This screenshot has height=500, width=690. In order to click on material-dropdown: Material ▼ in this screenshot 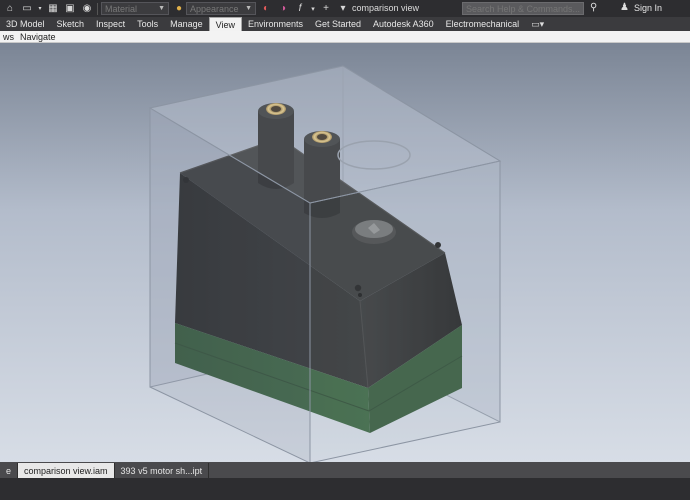, I will do `click(135, 8)`.